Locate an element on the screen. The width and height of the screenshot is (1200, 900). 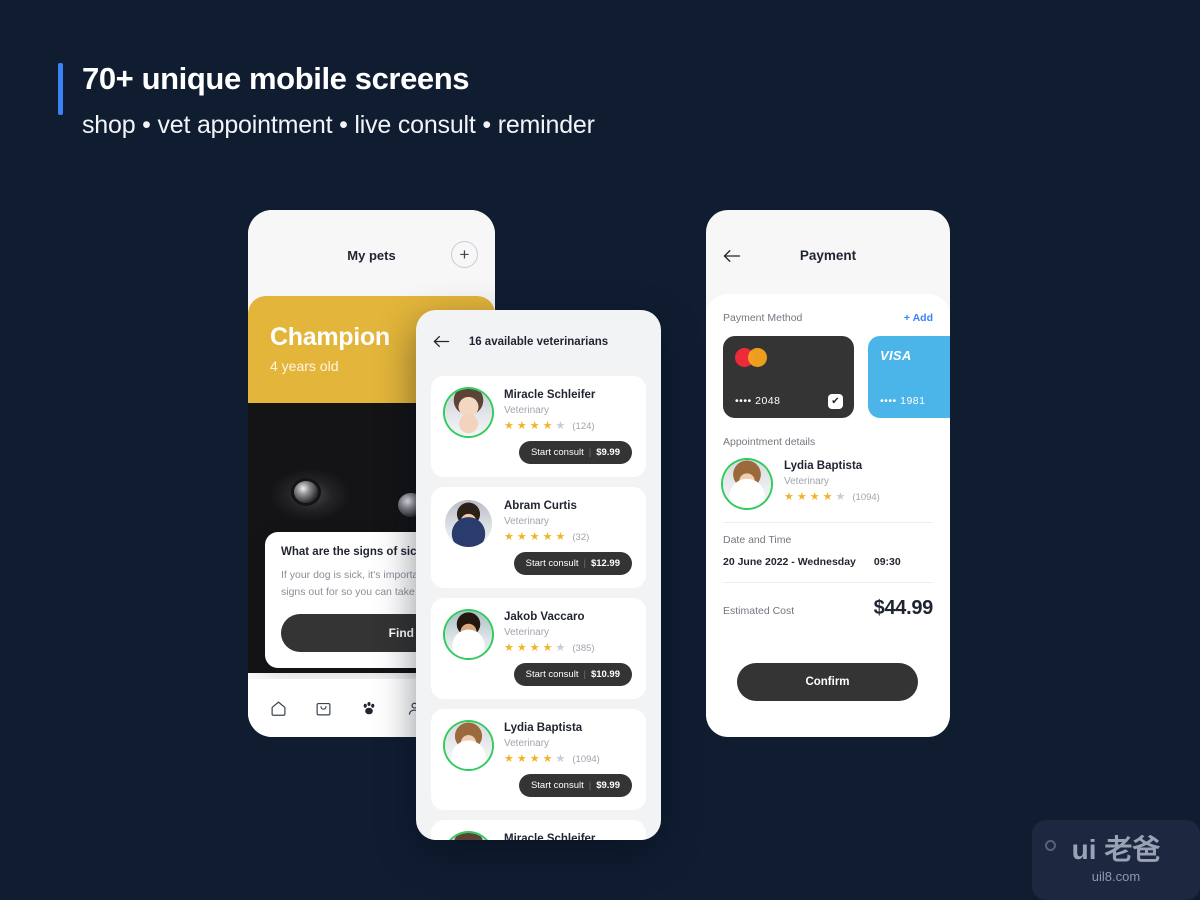
date-time-value: 20 June 2022 - Wednesday 09:30 is located at coordinates (828, 562).